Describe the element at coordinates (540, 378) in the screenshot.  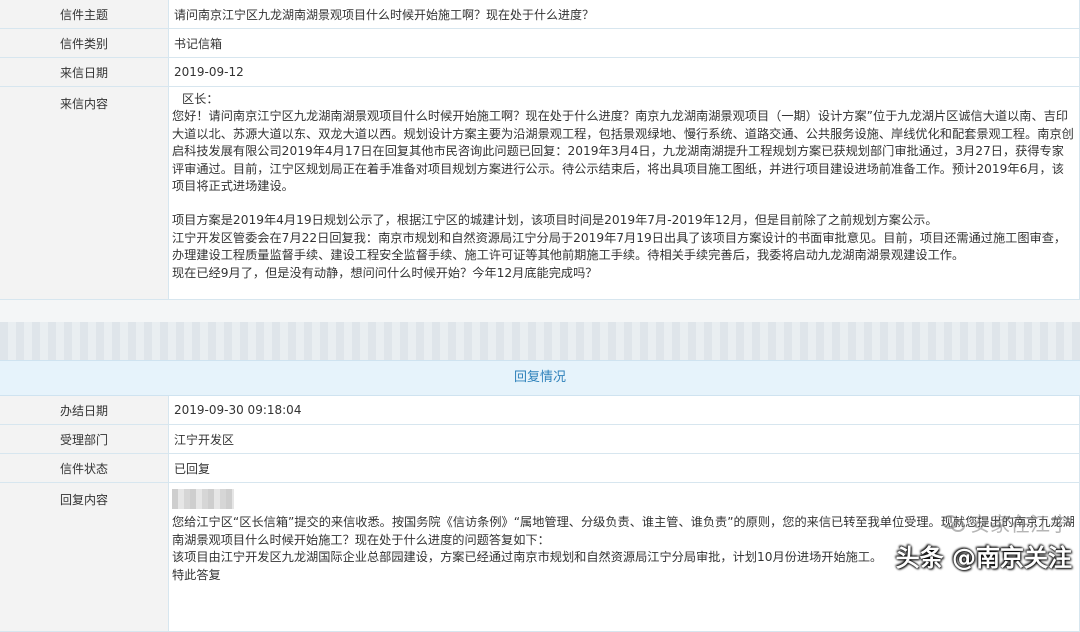
I see `reply-section-title: 回复情况` at that location.